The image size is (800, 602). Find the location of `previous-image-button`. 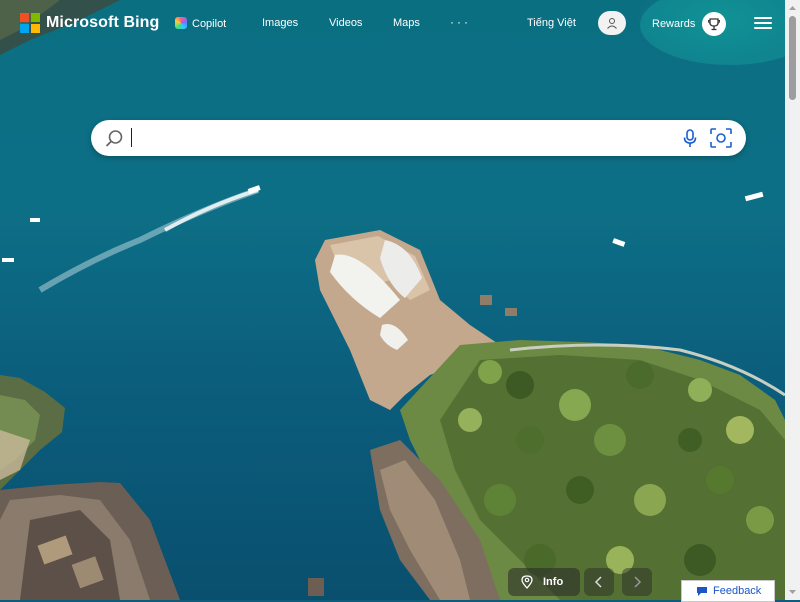

previous-image-button is located at coordinates (599, 582).